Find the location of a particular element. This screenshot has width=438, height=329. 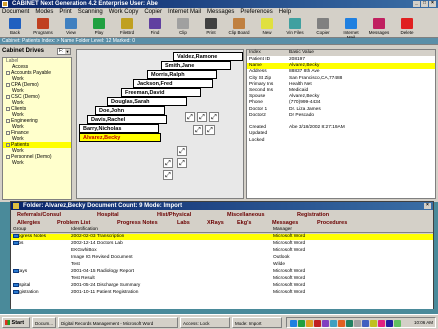

tab-referrals-consul: Referrals/Consul is located at coordinates (39, 215).